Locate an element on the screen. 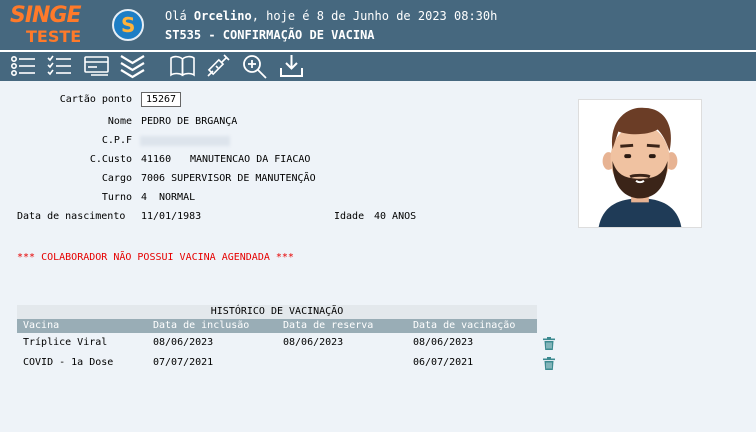  user-name: Orcelino is located at coordinates (222, 16).